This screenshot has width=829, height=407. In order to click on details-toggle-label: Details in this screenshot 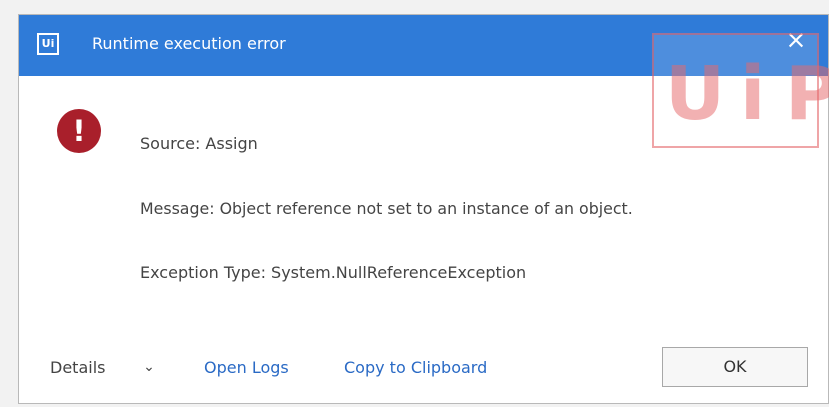, I will do `click(77, 367)`.